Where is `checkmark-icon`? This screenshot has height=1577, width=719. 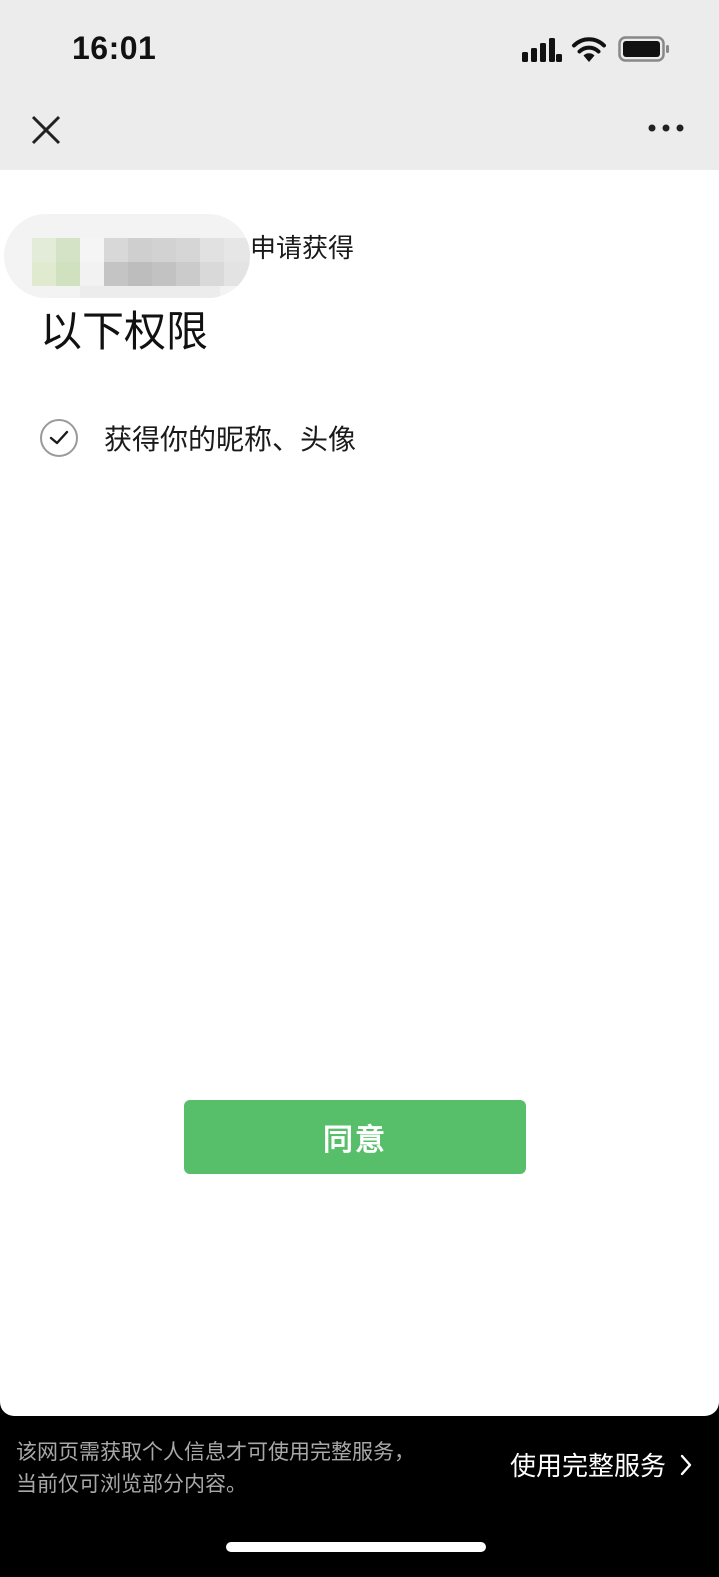
checkmark-icon is located at coordinates (59, 438).